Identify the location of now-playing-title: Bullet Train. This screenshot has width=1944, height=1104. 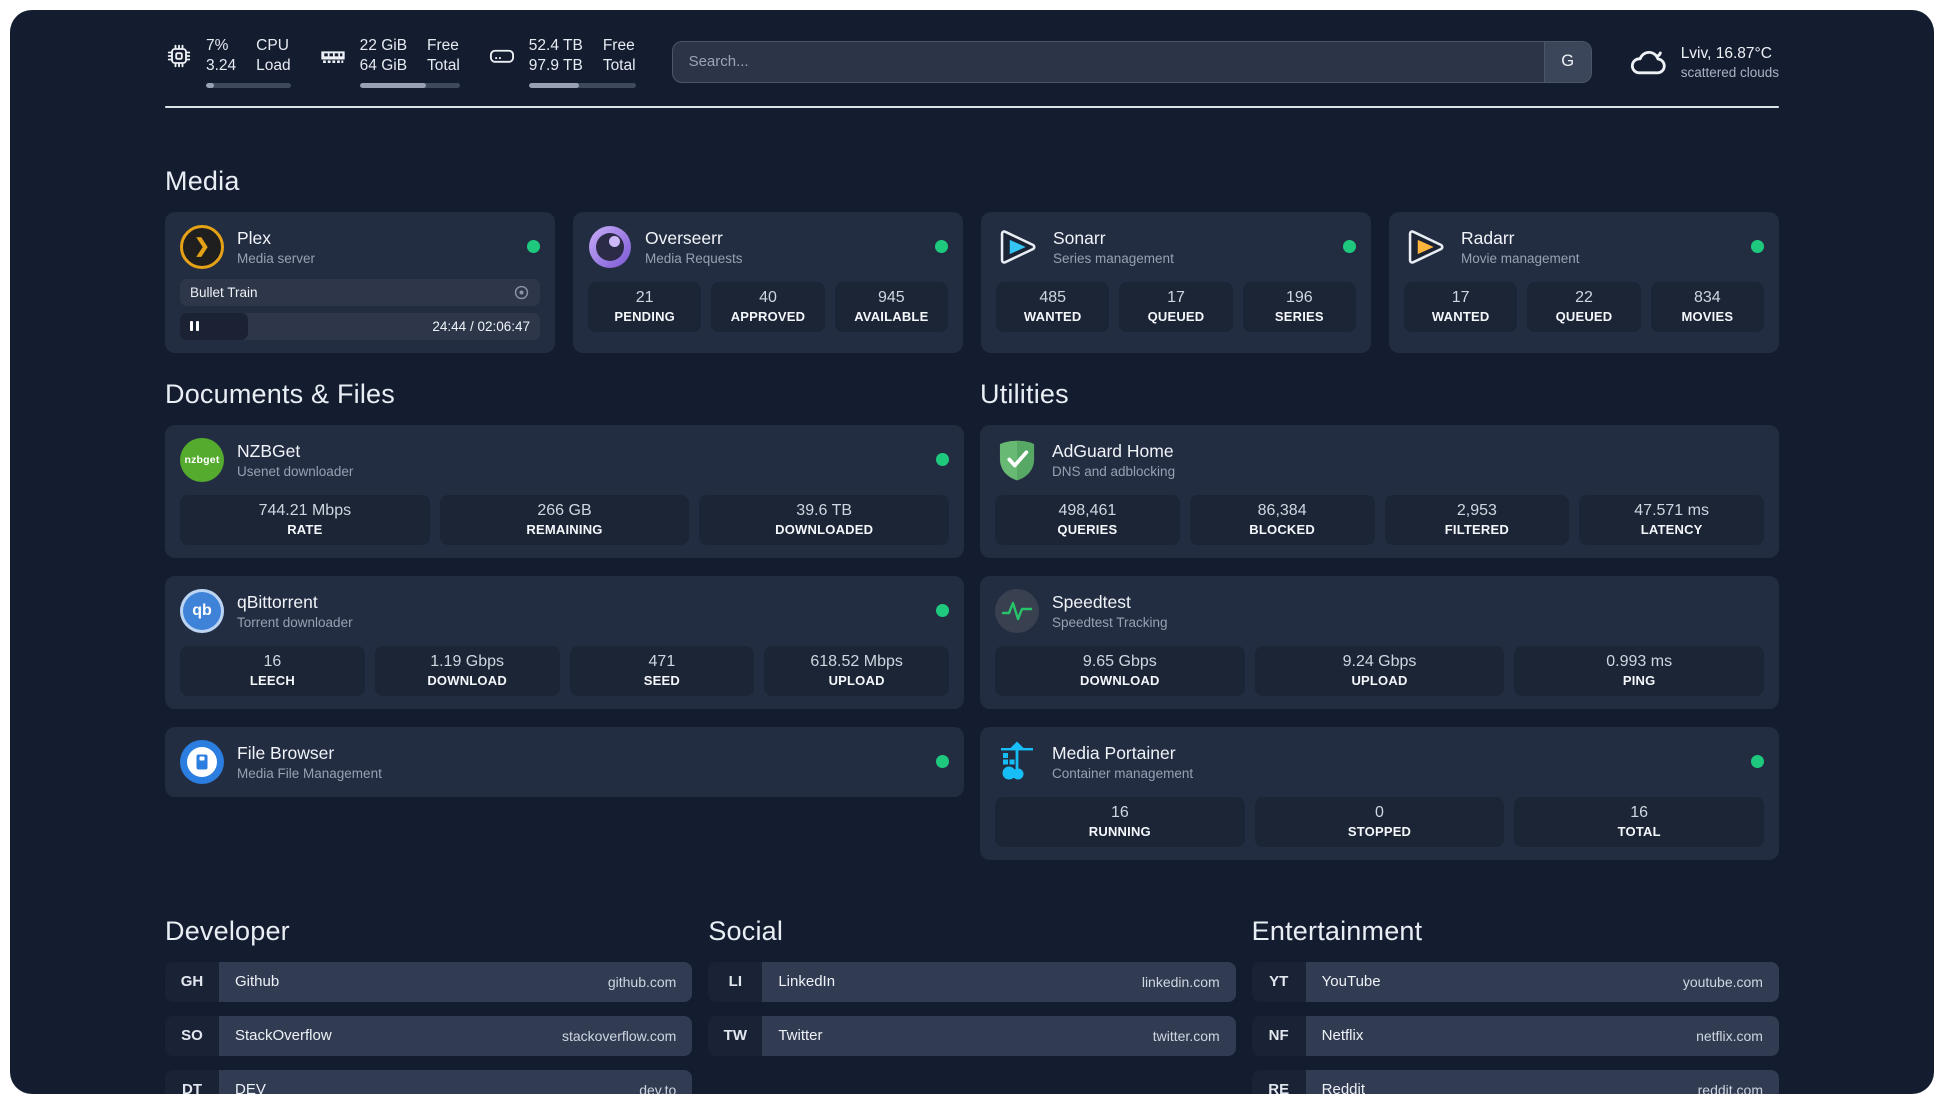
(224, 292).